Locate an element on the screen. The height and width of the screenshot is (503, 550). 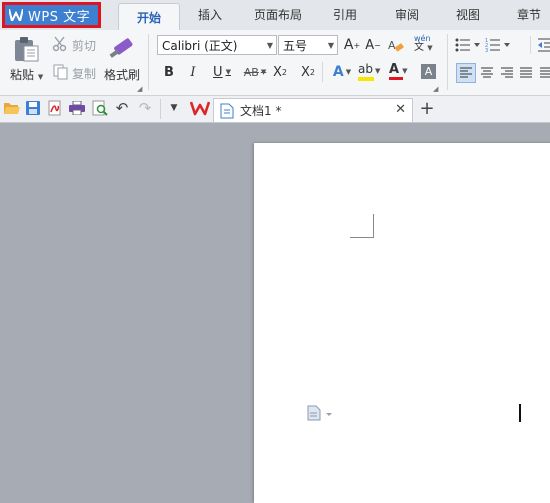
decrease-indent-icon is located at coordinates (544, 45).